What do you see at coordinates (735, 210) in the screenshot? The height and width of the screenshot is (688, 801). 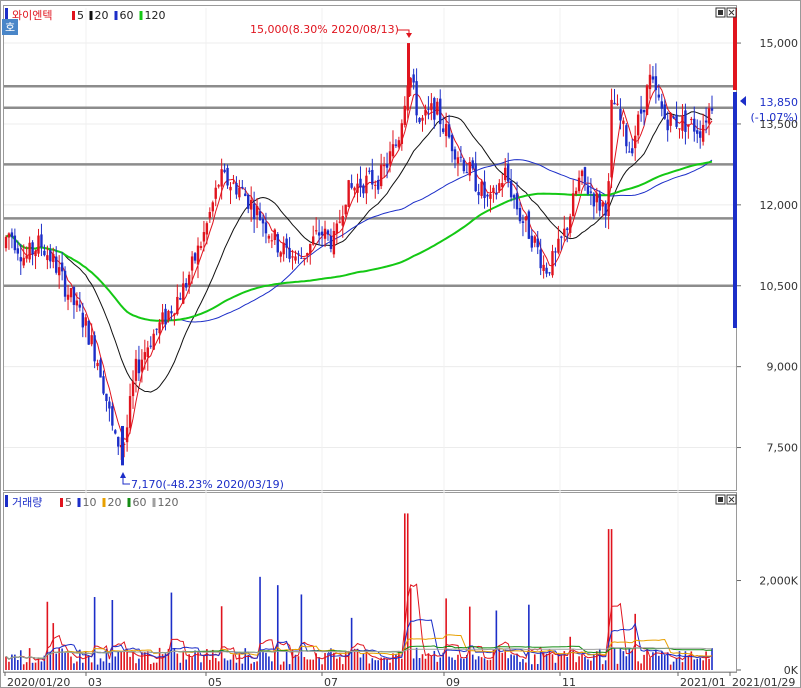 I see `price-range-down-strip` at bounding box center [735, 210].